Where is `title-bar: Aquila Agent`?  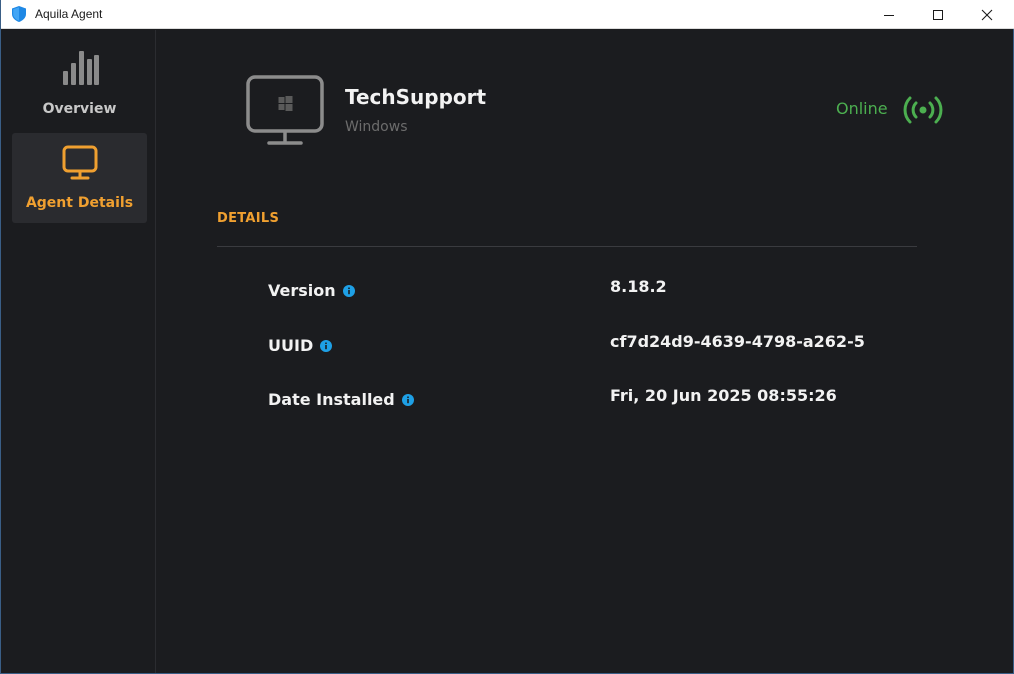 title-bar: Aquila Agent is located at coordinates (507, 14).